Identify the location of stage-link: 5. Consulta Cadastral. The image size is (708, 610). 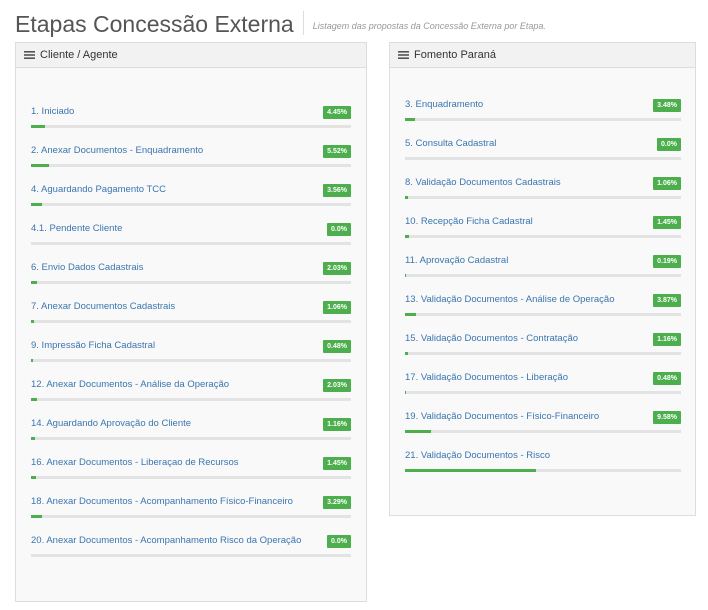
(450, 144).